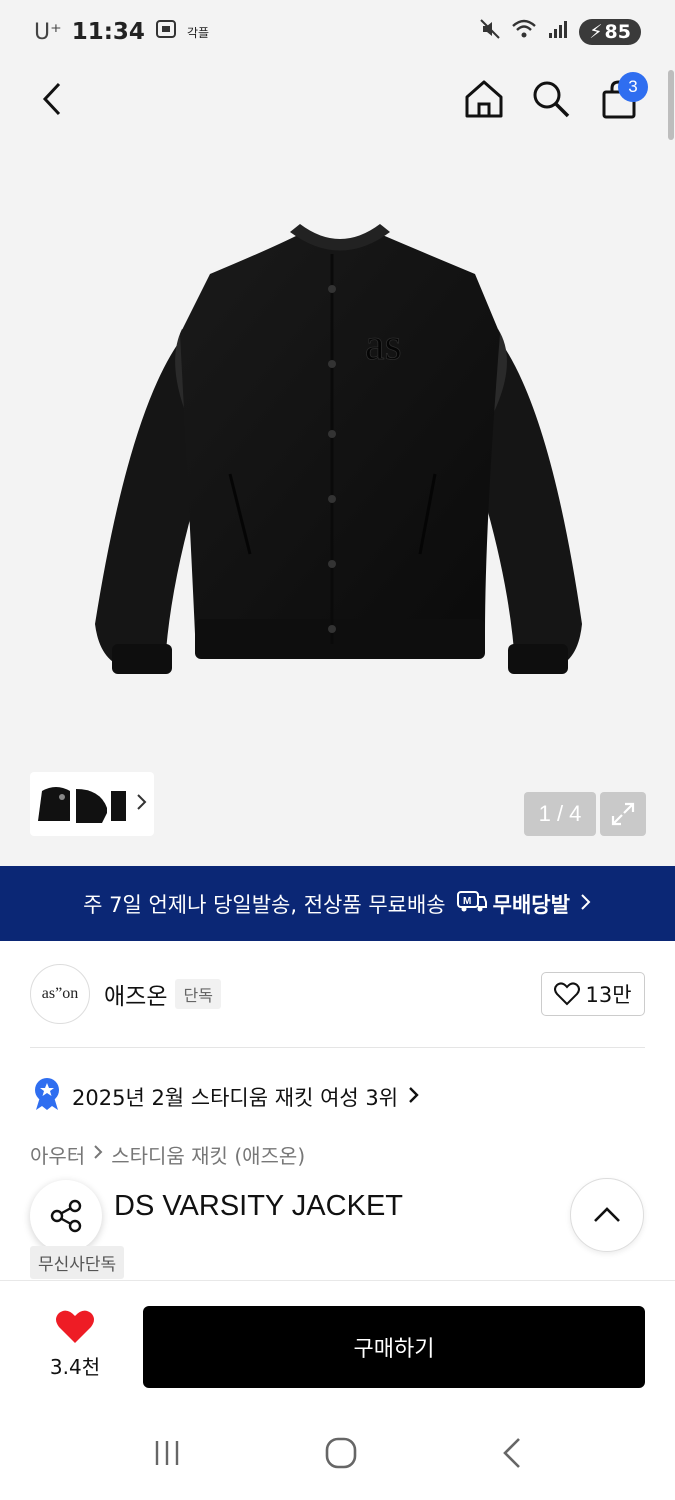  I want to click on brand-like-count: 13만, so click(608, 995).